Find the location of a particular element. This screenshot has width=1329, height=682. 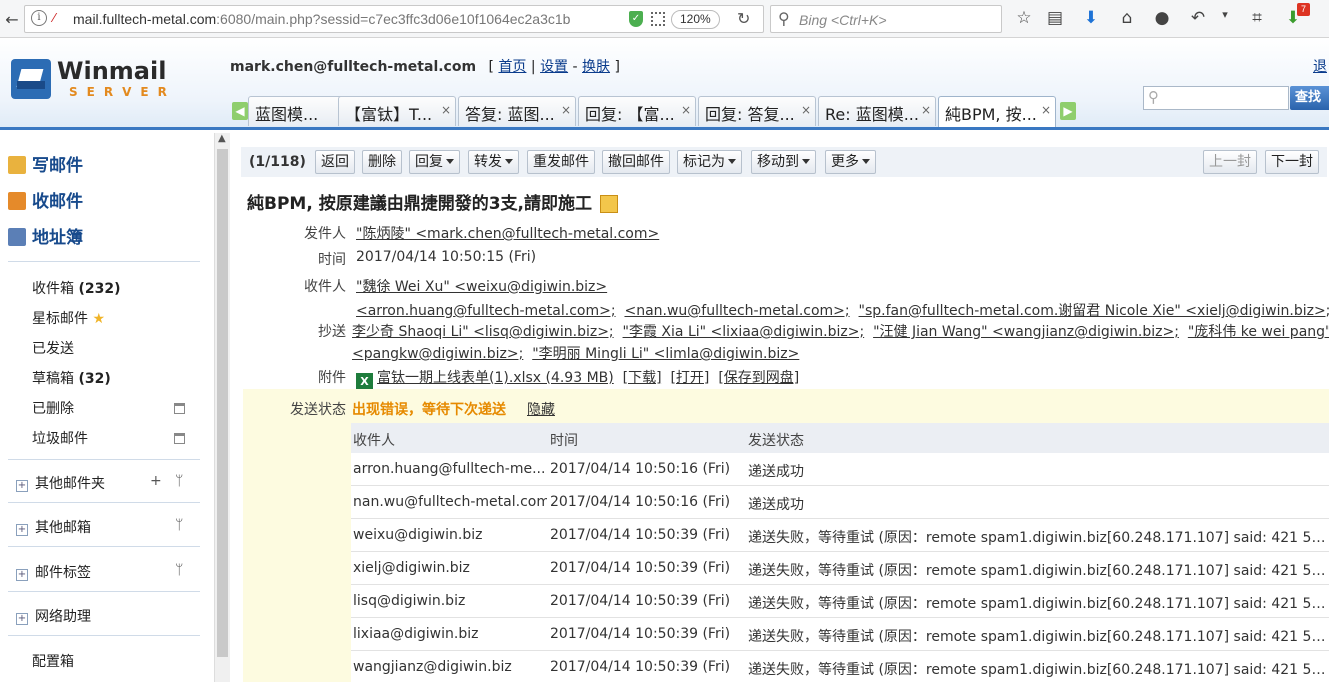

time-cell: 2017/04/14 10:50:39 (Fri) is located at coordinates (640, 601).